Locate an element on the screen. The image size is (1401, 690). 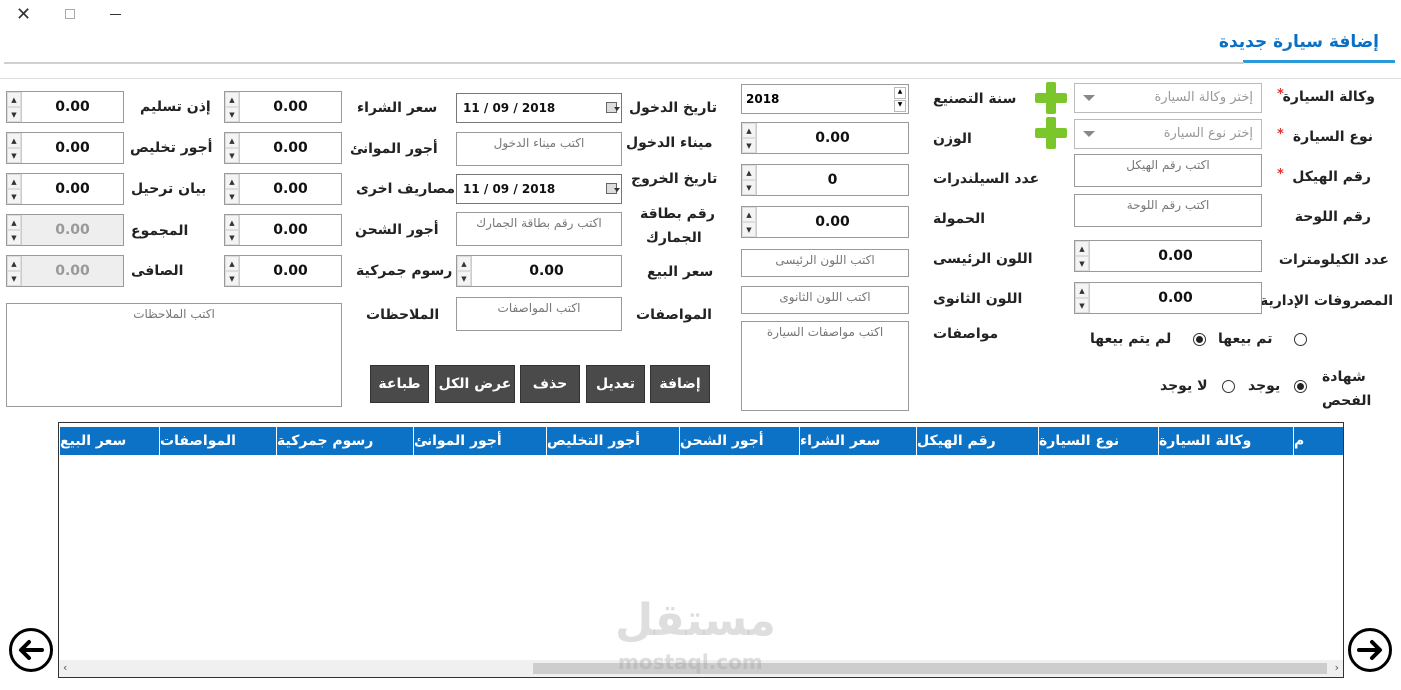
column-header: سعر البيع is located at coordinates (109, 441).